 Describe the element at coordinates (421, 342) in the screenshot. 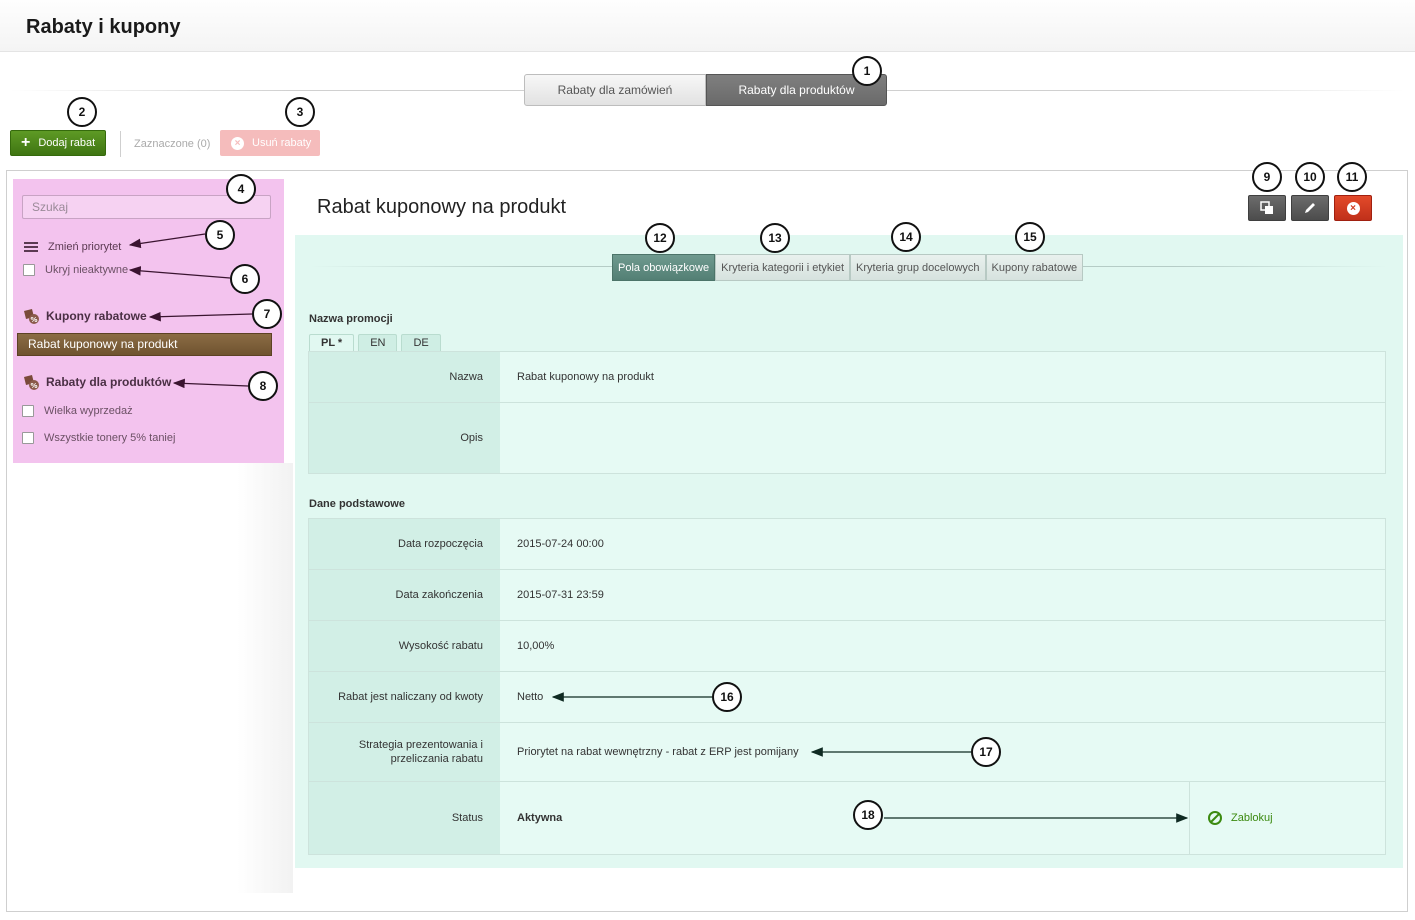

I see `tab-lang-de: DE` at that location.